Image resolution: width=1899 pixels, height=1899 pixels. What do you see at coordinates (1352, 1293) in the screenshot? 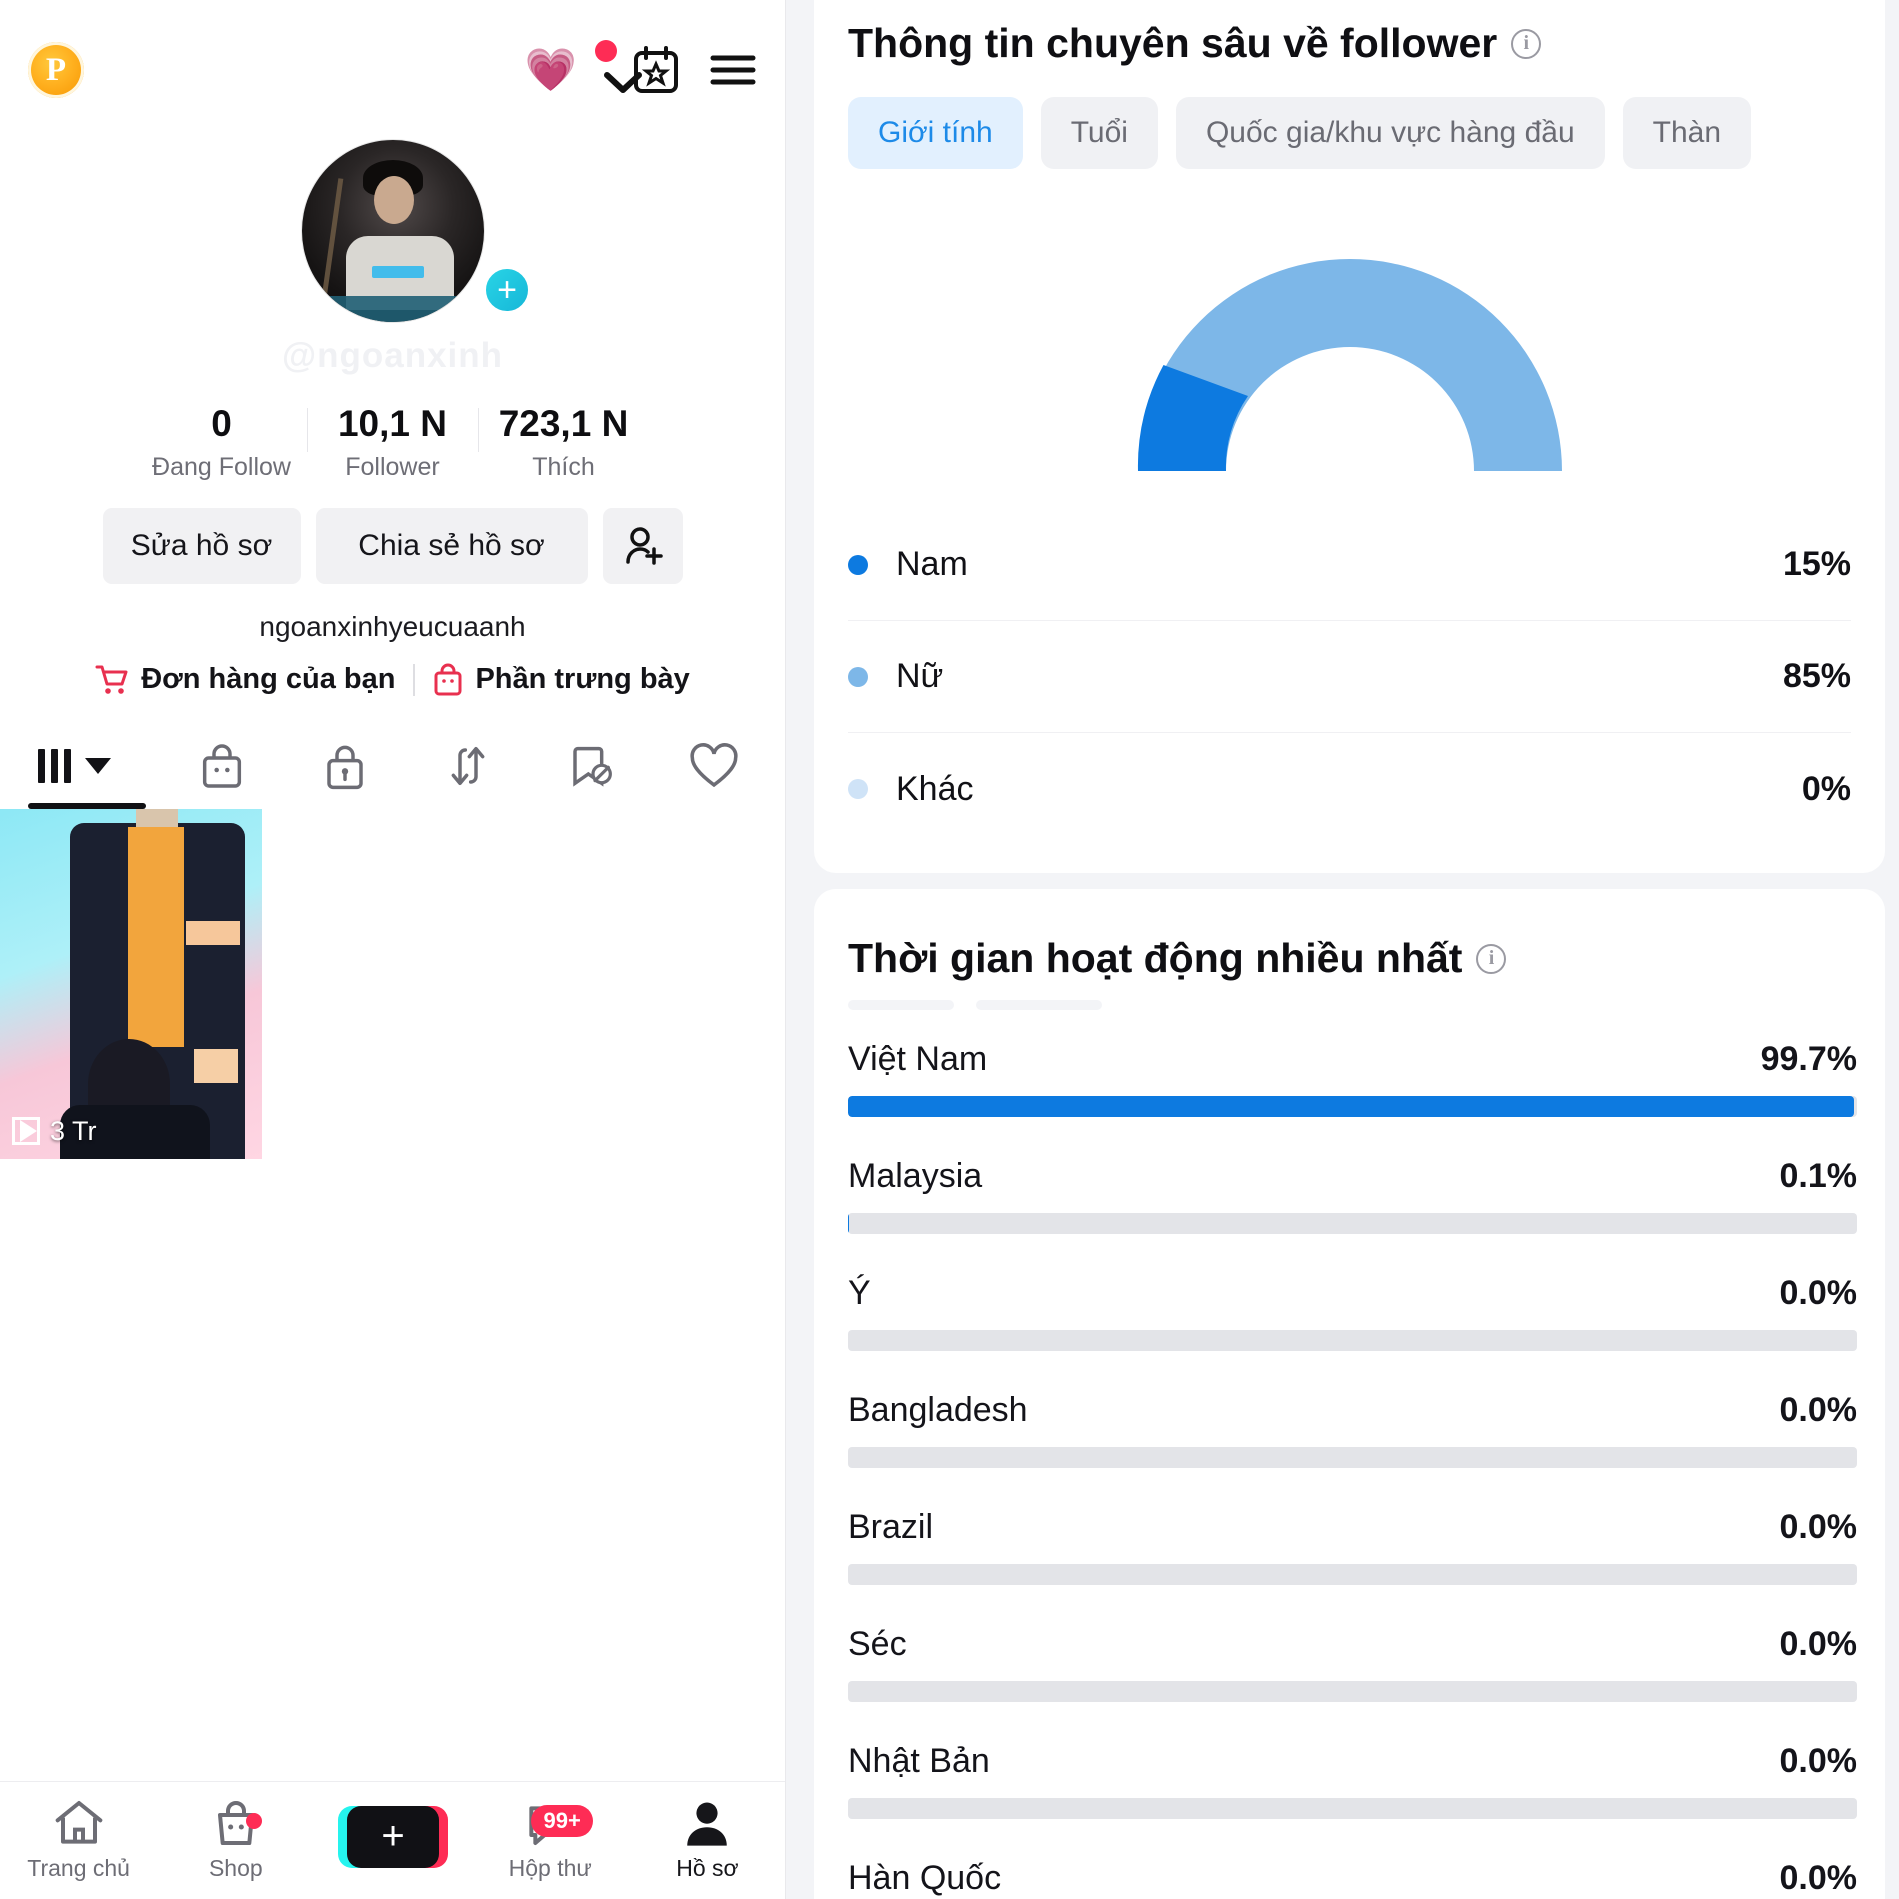
I see `country-row-header: Ý 0.0%` at bounding box center [1352, 1293].